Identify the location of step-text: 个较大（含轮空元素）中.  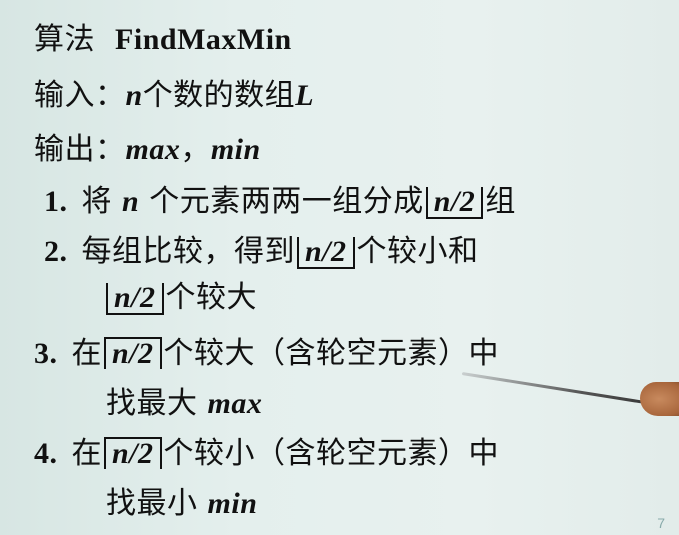
(331, 353).